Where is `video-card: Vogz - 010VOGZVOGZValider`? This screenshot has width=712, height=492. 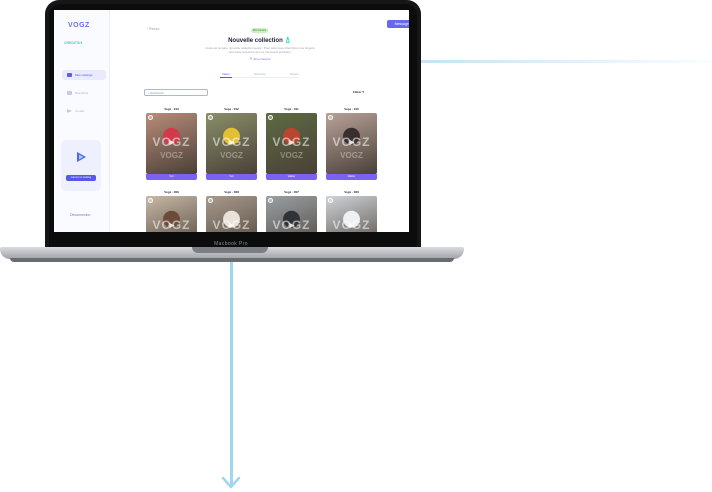 video-card: Vogz - 010VOGZVOGZValider is located at coordinates (351, 143).